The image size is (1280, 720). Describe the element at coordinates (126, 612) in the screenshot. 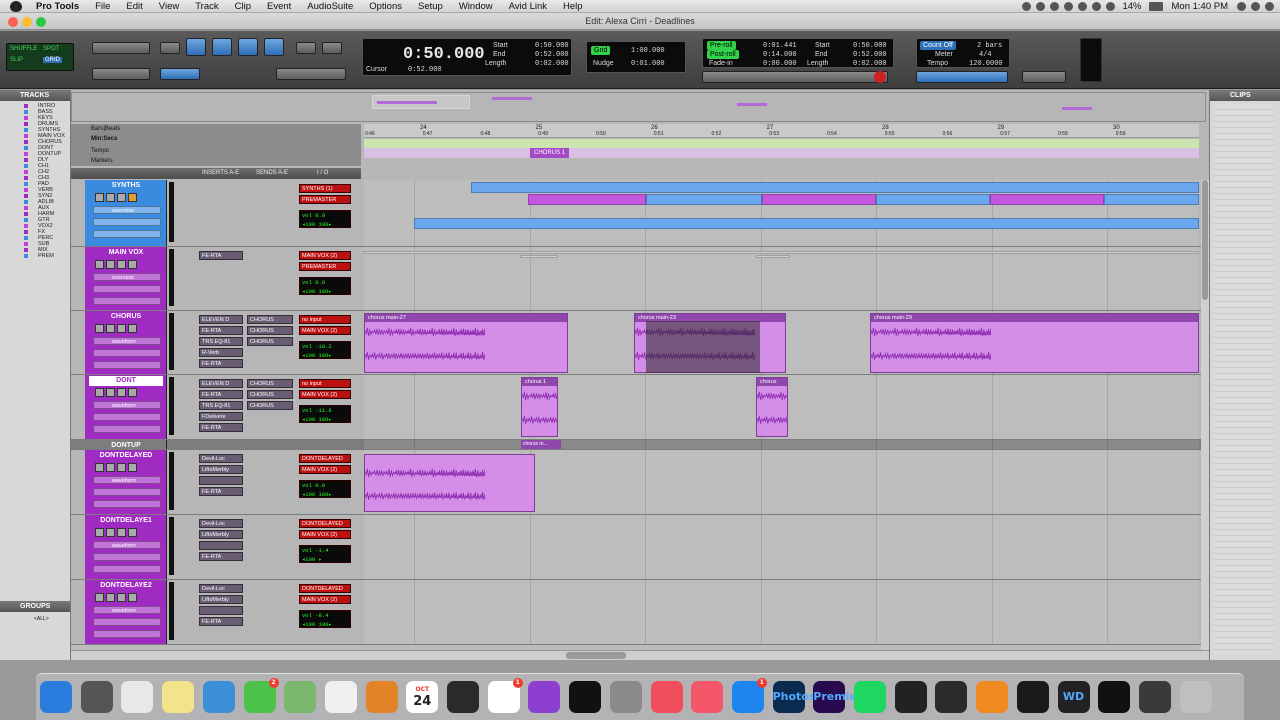

I see `track-name-panel: DONTDELAYE2 waveform` at that location.